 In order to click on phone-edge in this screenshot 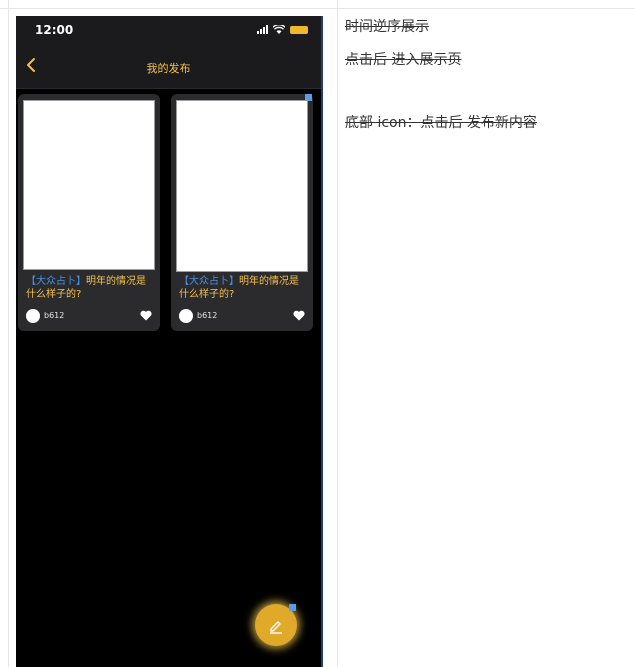, I will do `click(322, 341)`.